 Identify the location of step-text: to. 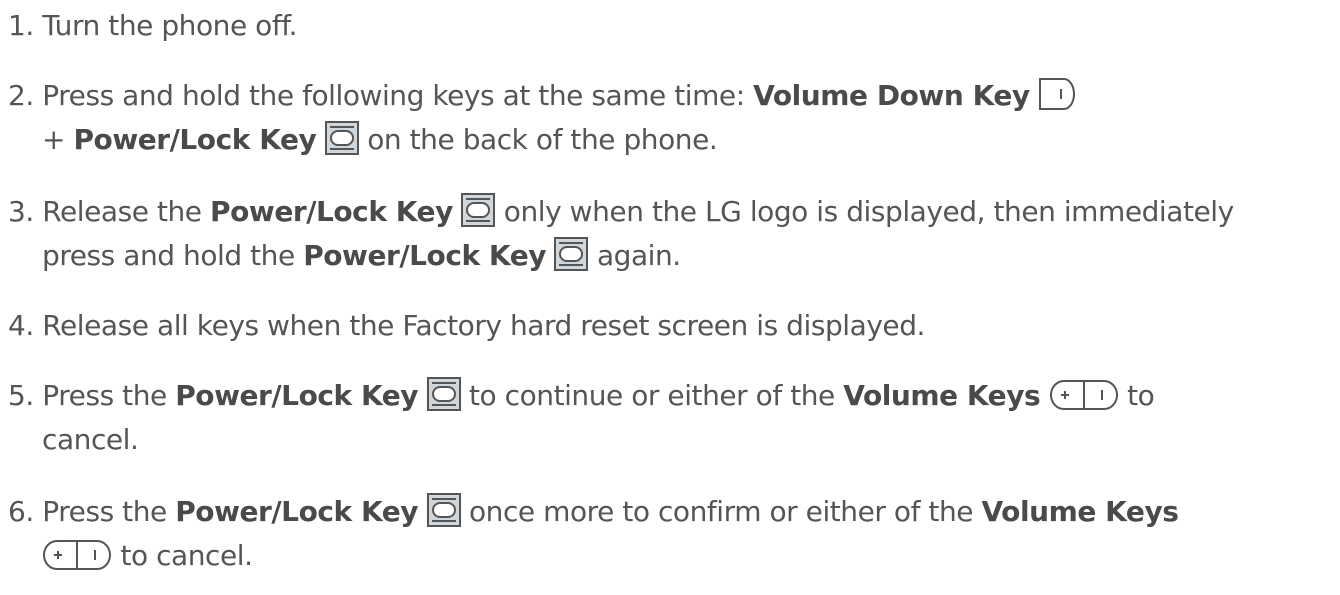
(1141, 395).